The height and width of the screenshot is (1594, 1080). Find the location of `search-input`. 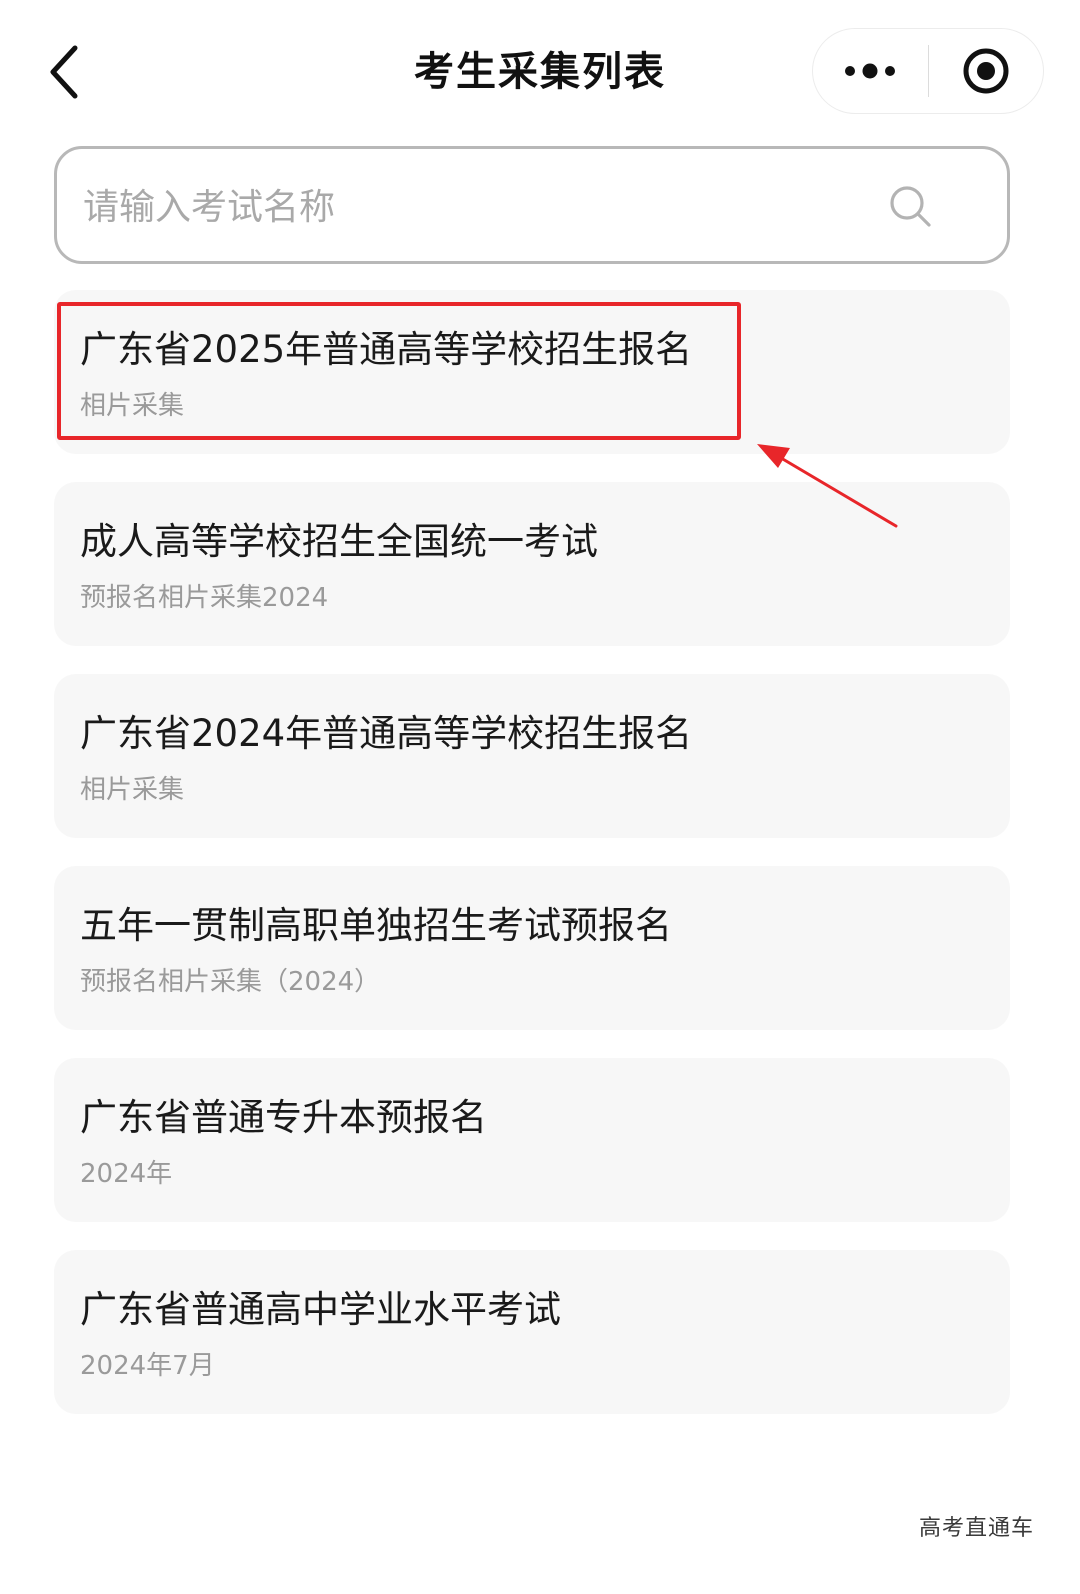

search-input is located at coordinates (473, 207).